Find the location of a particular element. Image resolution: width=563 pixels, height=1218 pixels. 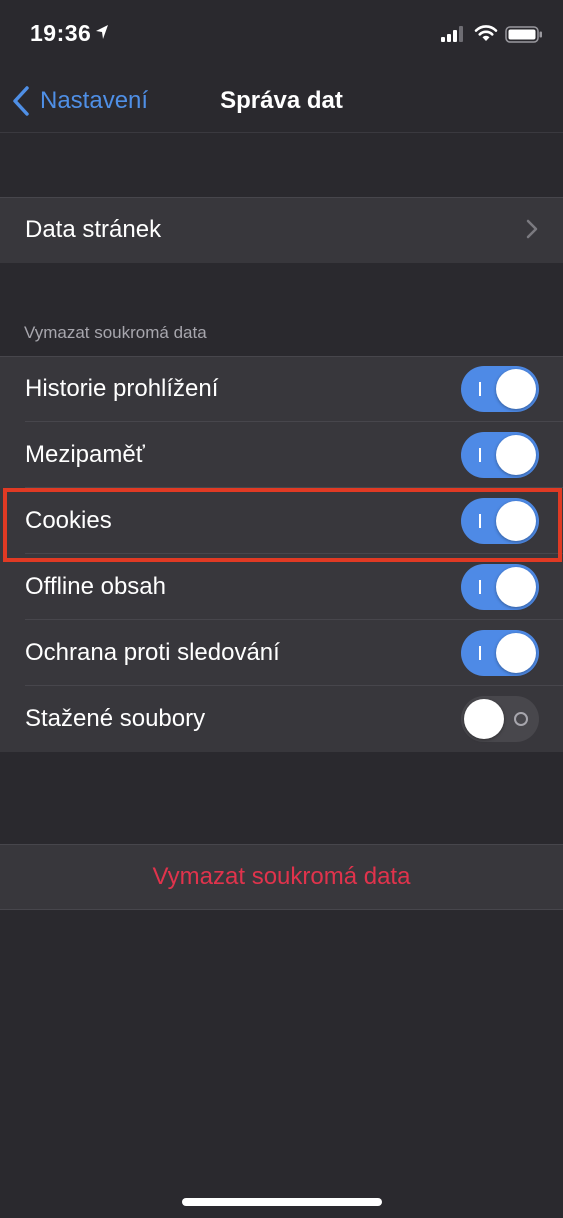

toggle-row-history: Historie prohlížení is located at coordinates (281, 389).